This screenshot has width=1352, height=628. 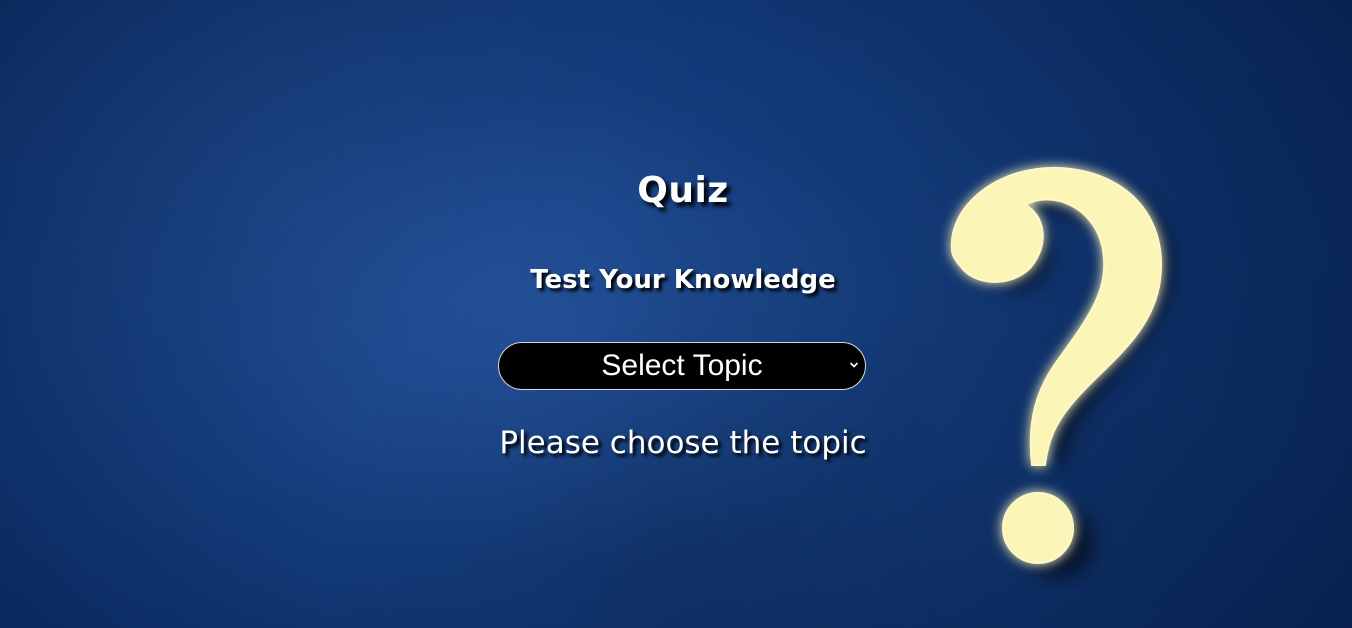 I want to click on topic-select: Select Topic, so click(x=682, y=366).